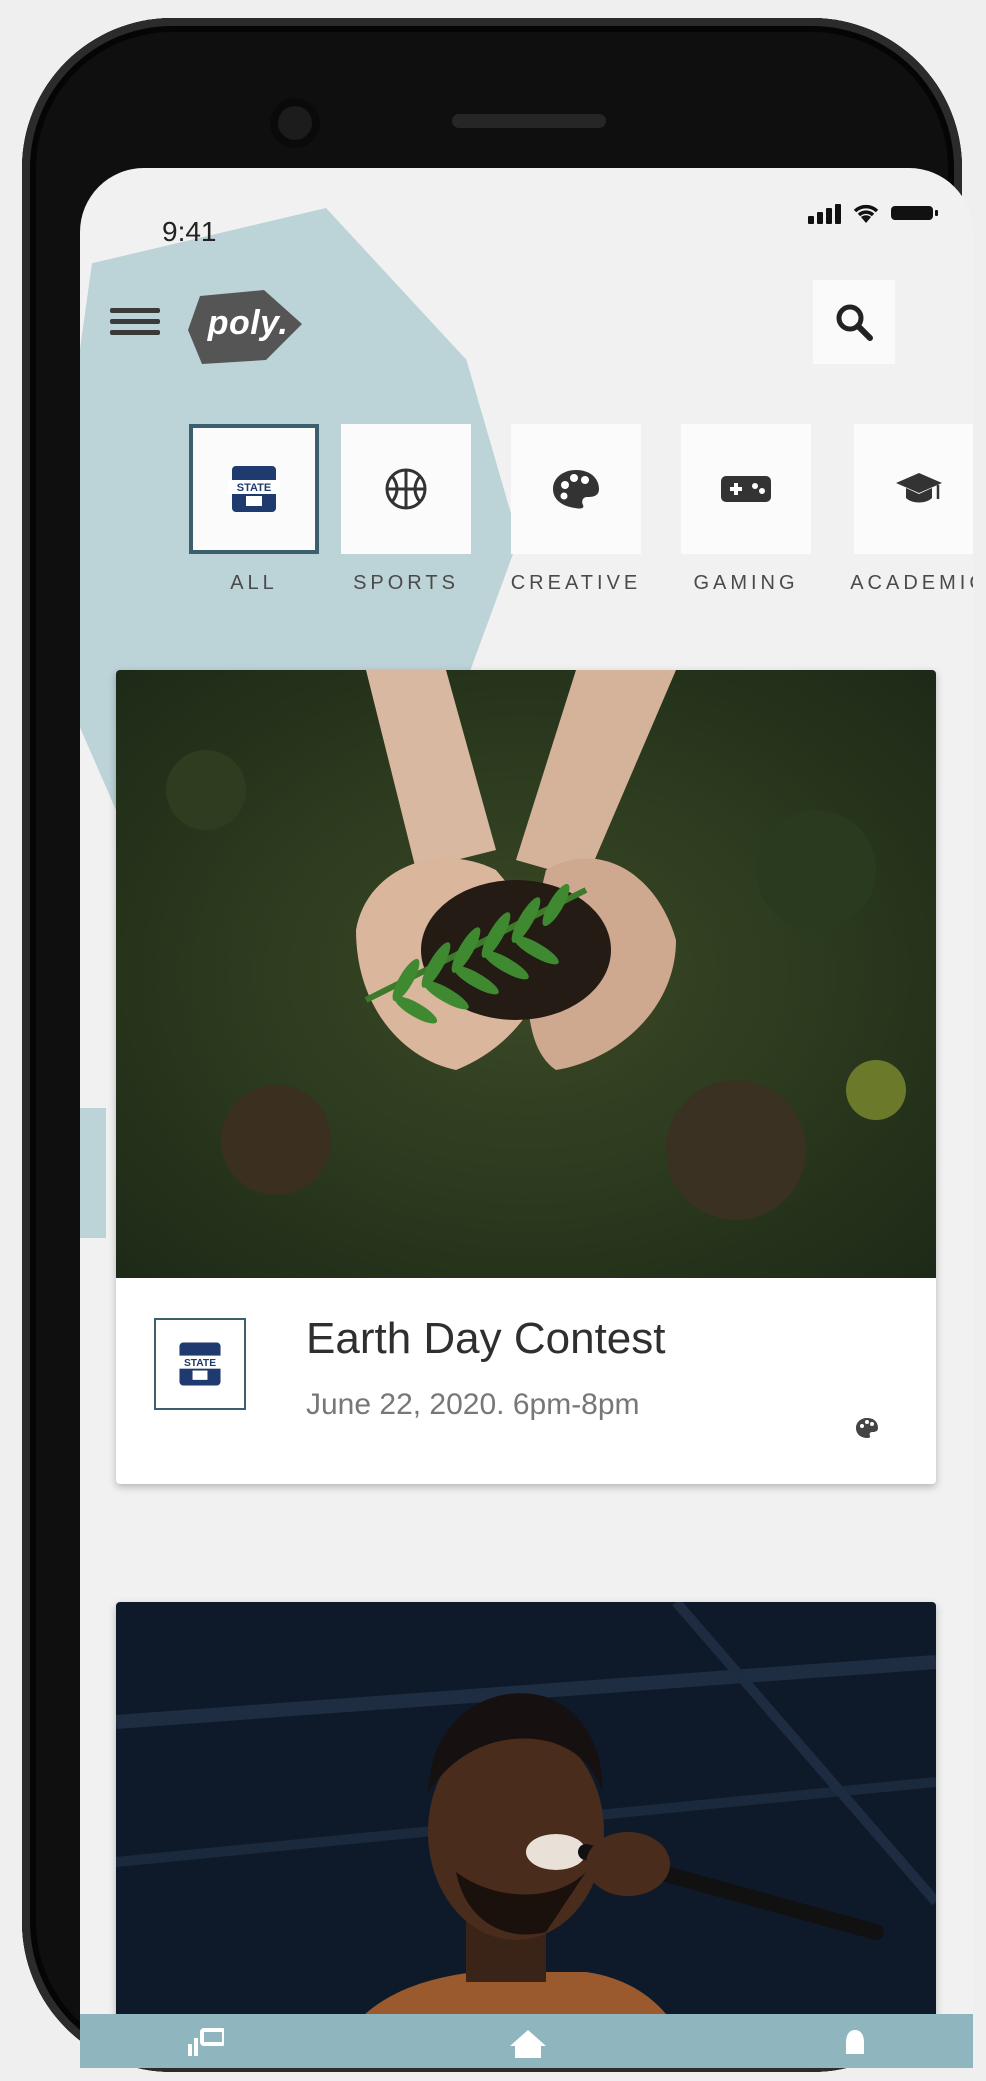 The height and width of the screenshot is (2081, 986). What do you see at coordinates (526, 207) in the screenshot?
I see `status-bar: 9:41` at bounding box center [526, 207].